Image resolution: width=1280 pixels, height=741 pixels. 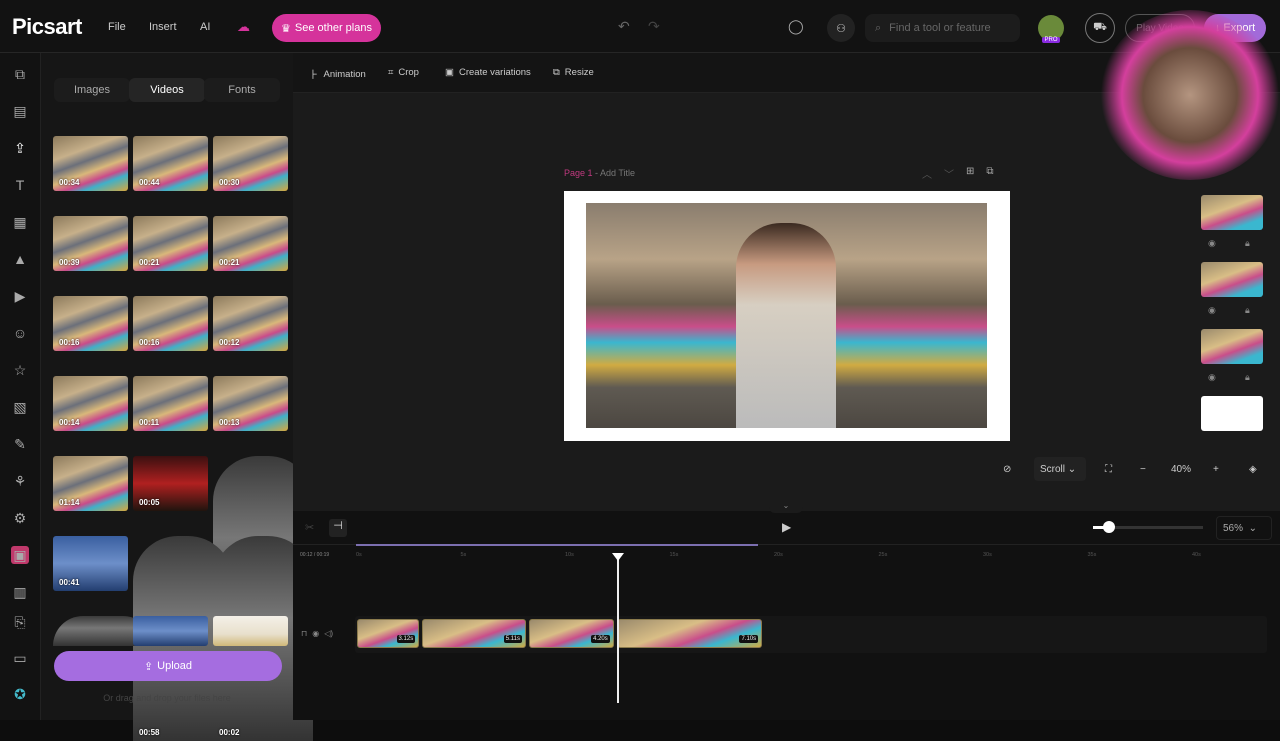 I want to click on page-title-input: Add Title, so click(x=617, y=173).